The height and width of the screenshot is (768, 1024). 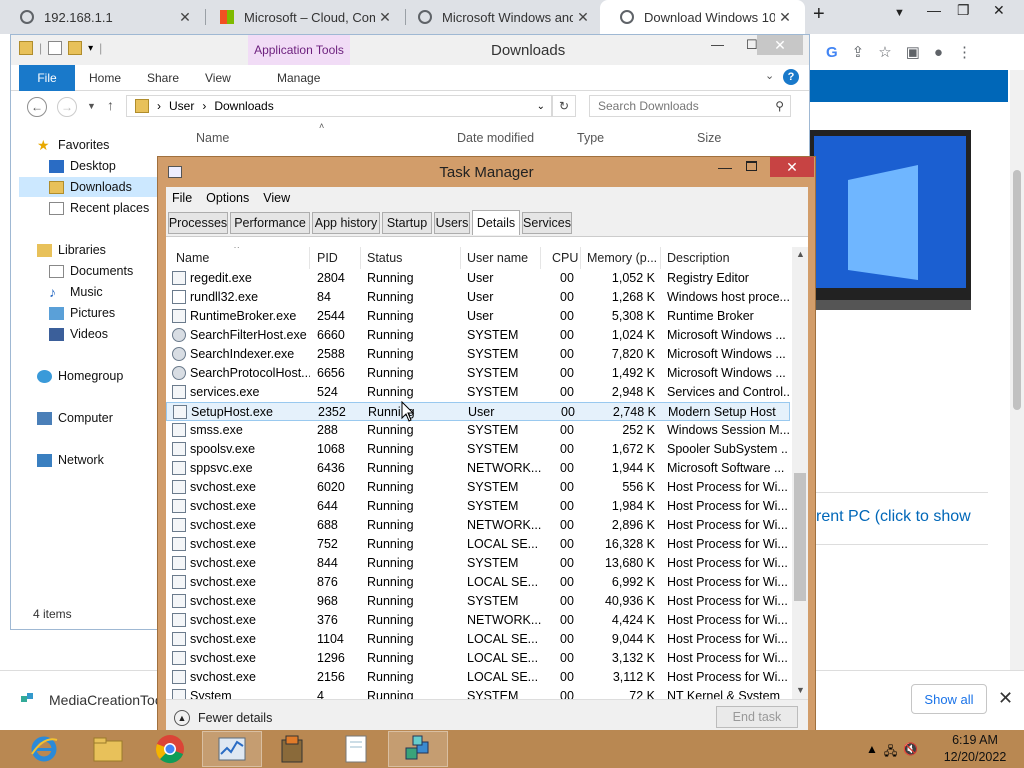 What do you see at coordinates (452, 223) in the screenshot?
I see `tab-users: Users` at bounding box center [452, 223].